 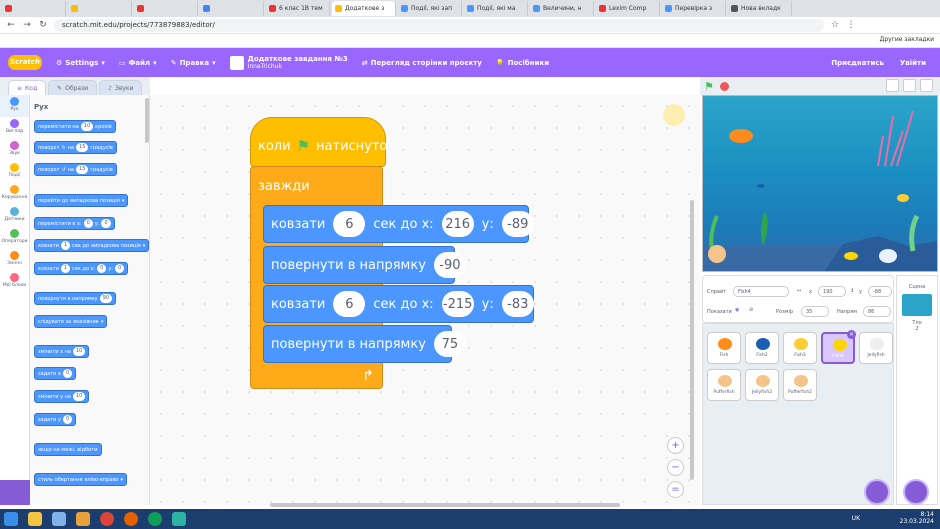 What do you see at coordinates (91, 245) in the screenshot?
I see `palette-block-glide-to: ковзати 1 сек до випадкова позиція ▾` at bounding box center [91, 245].